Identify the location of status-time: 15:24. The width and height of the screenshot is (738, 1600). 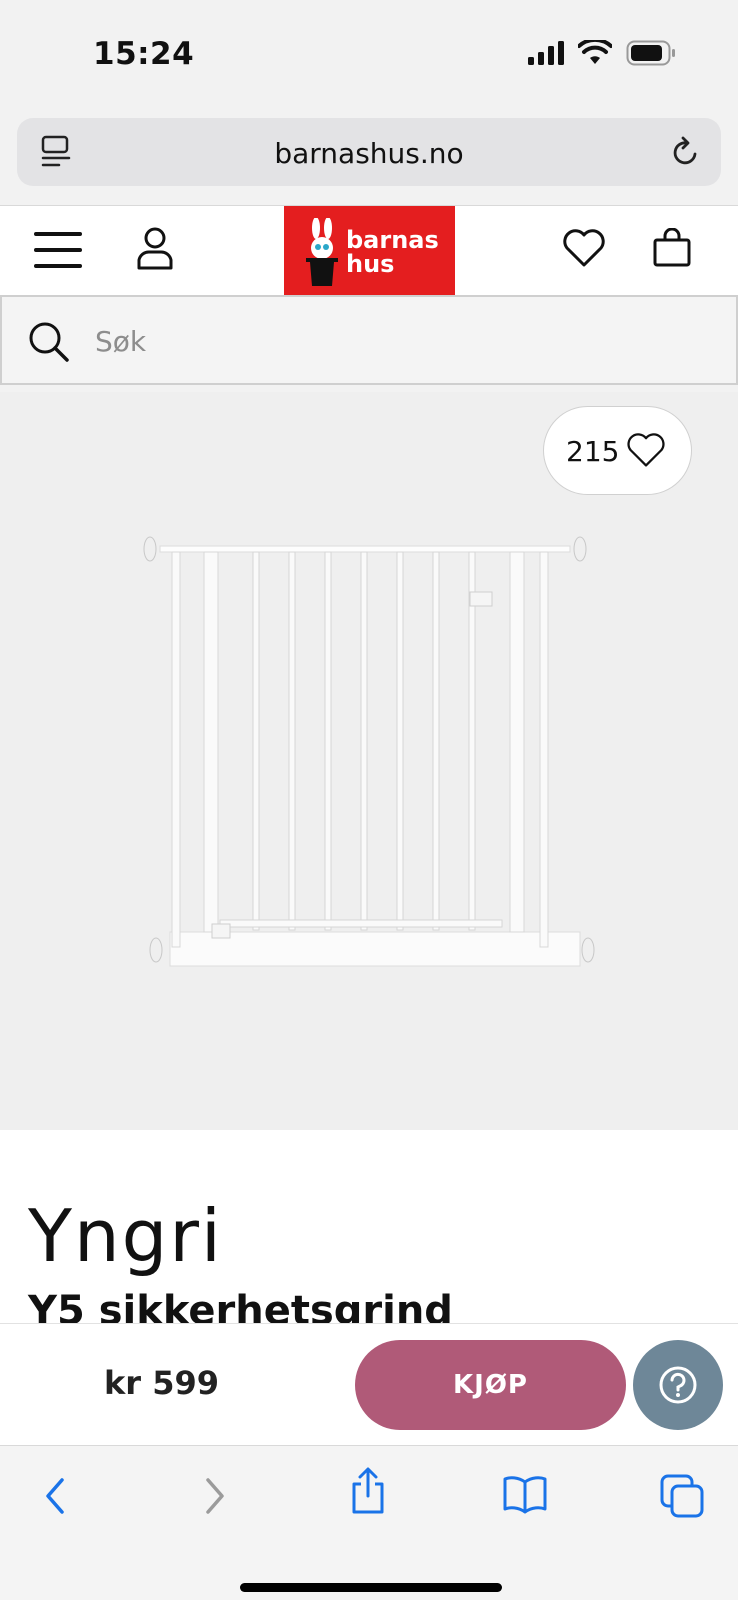
(144, 54).